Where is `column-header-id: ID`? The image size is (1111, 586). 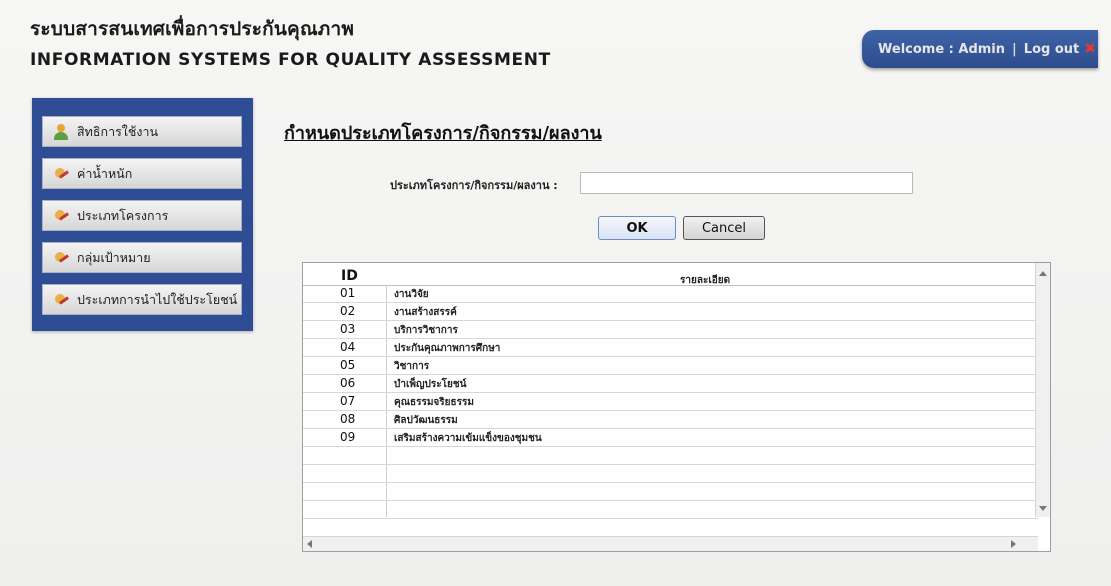
column-header-id: ID is located at coordinates (349, 276).